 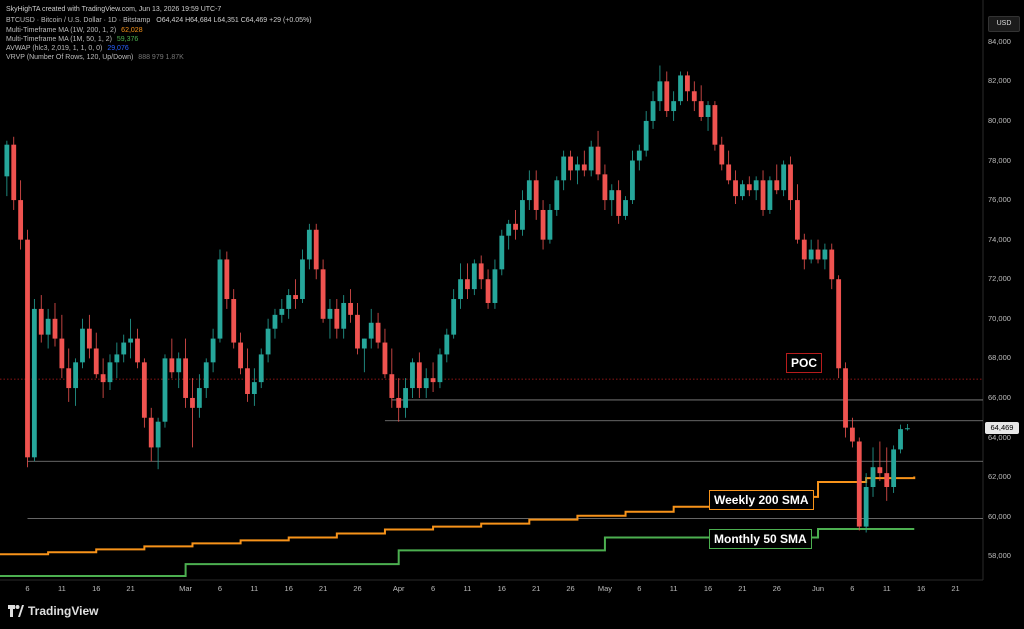 What do you see at coordinates (70, 57) in the screenshot?
I see `indicator-label: VRVP (Number Of Rows, 120, Up/Down)` at bounding box center [70, 57].